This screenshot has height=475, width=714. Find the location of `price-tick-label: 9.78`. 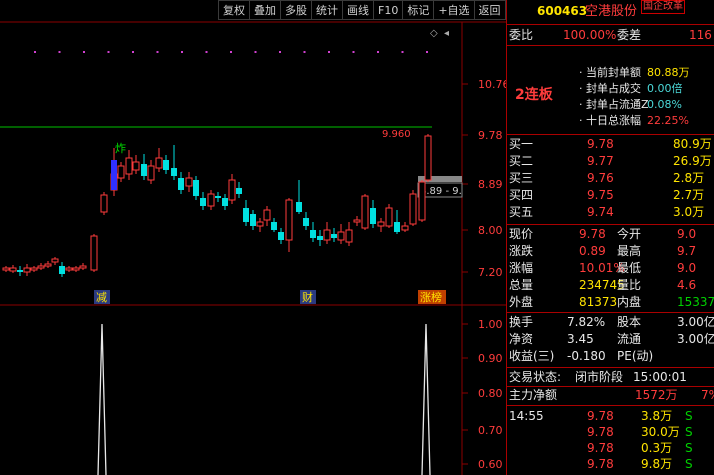

price-tick-label: 9.78 is located at coordinates (490, 135).